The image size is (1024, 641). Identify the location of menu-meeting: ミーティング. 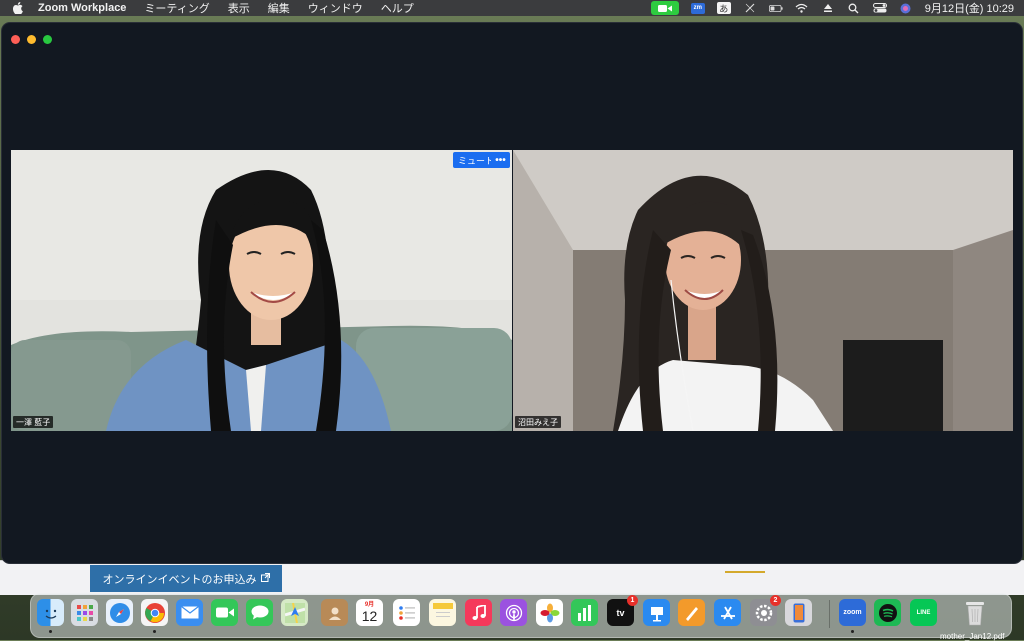
(176, 8).